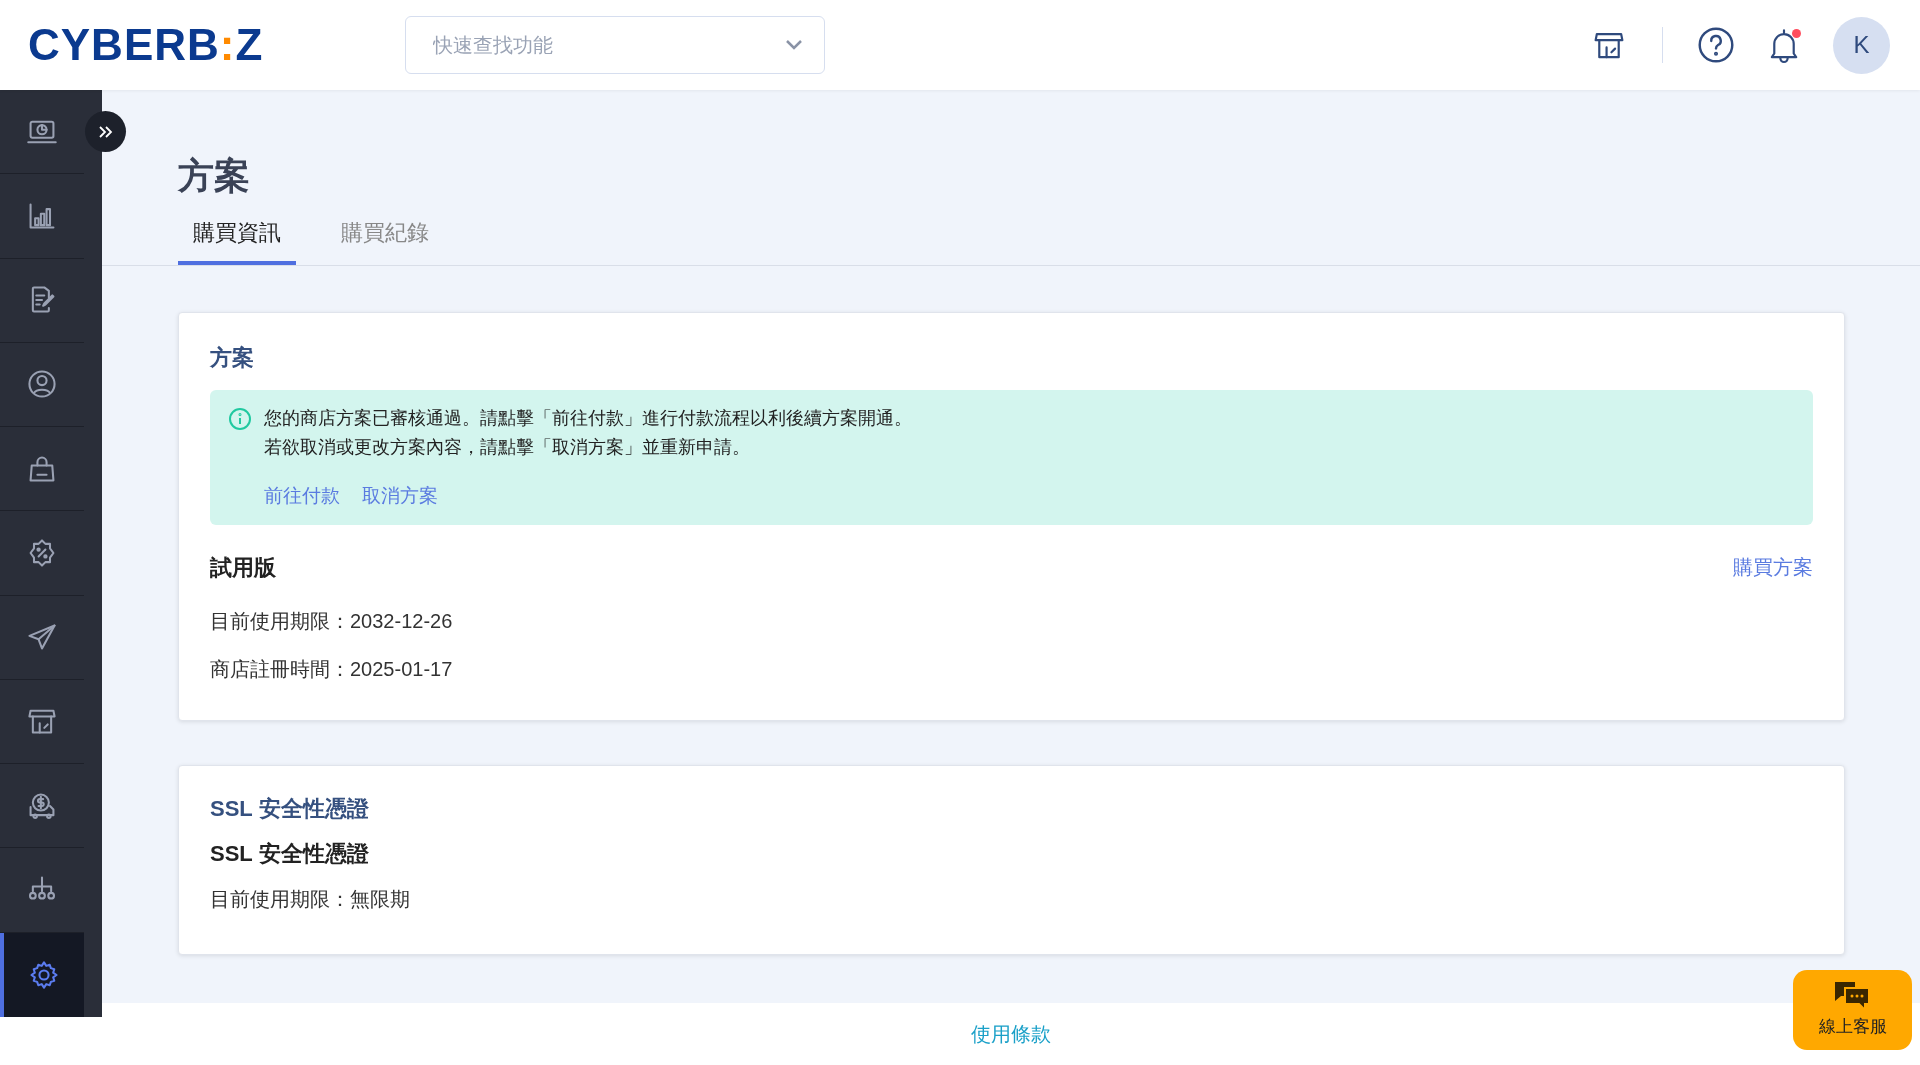 The width and height of the screenshot is (1920, 1065). Describe the element at coordinates (240, 419) in the screenshot. I see `info-icon` at that location.